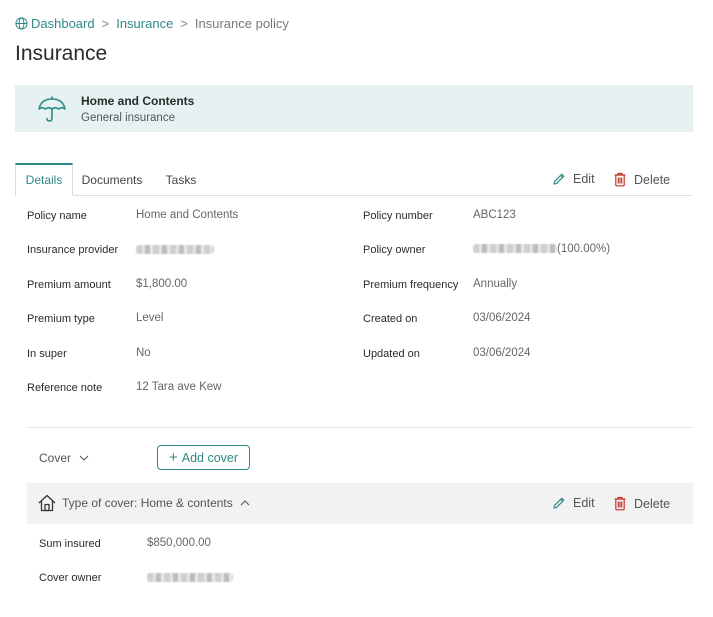 This screenshot has height=617, width=713. What do you see at coordinates (44, 179) in the screenshot?
I see `tab-details: Details` at bounding box center [44, 179].